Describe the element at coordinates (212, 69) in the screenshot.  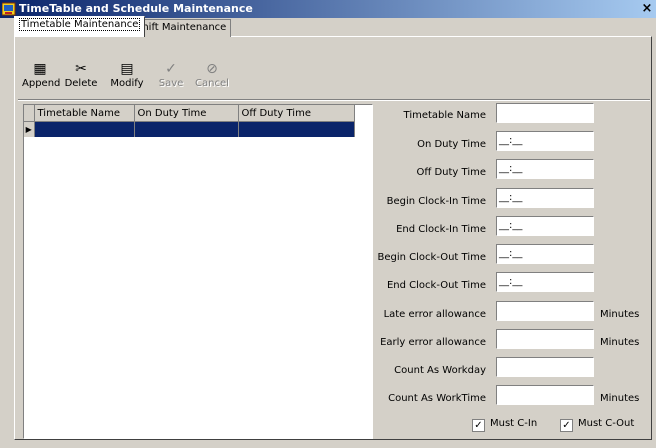
I see `cancel-icon: ⊘` at that location.